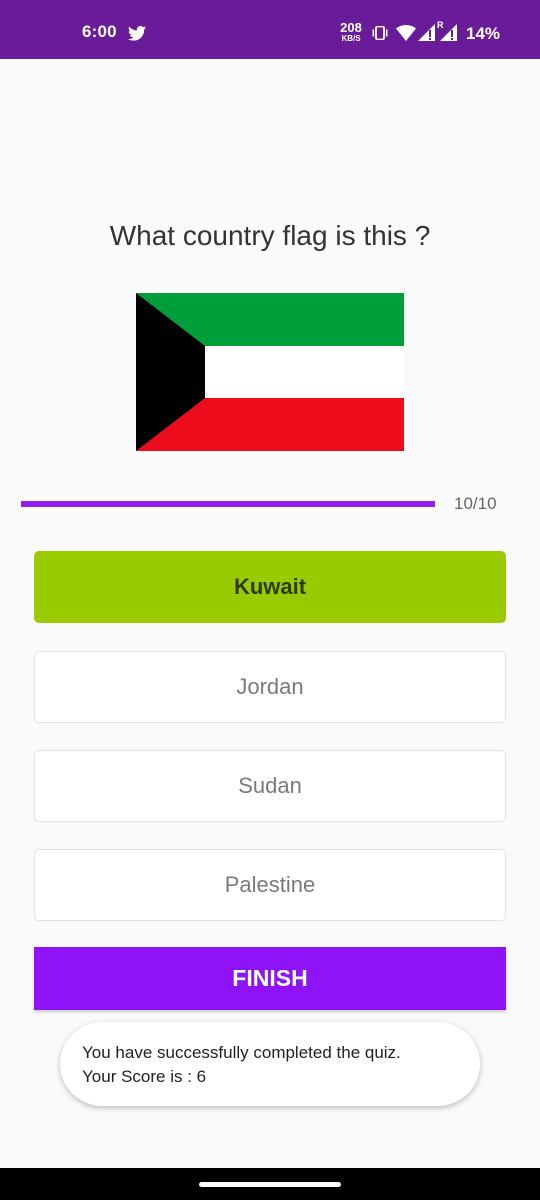  I want to click on toast-score: Your Score is : 6, so click(144, 1076).